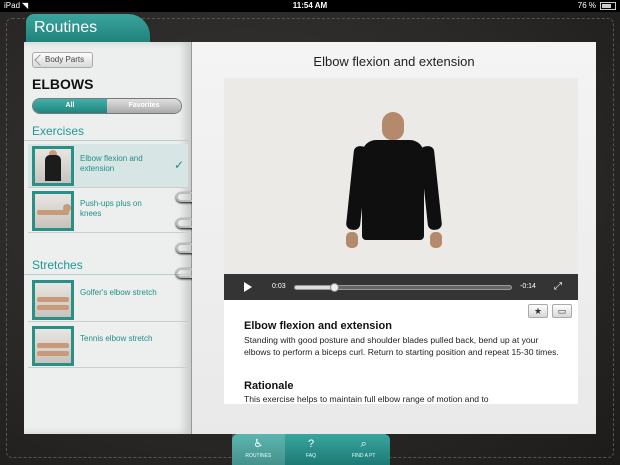  Describe the element at coordinates (108, 300) in the screenshot. I see `list-item: Golfer's elbow stretch` at that location.